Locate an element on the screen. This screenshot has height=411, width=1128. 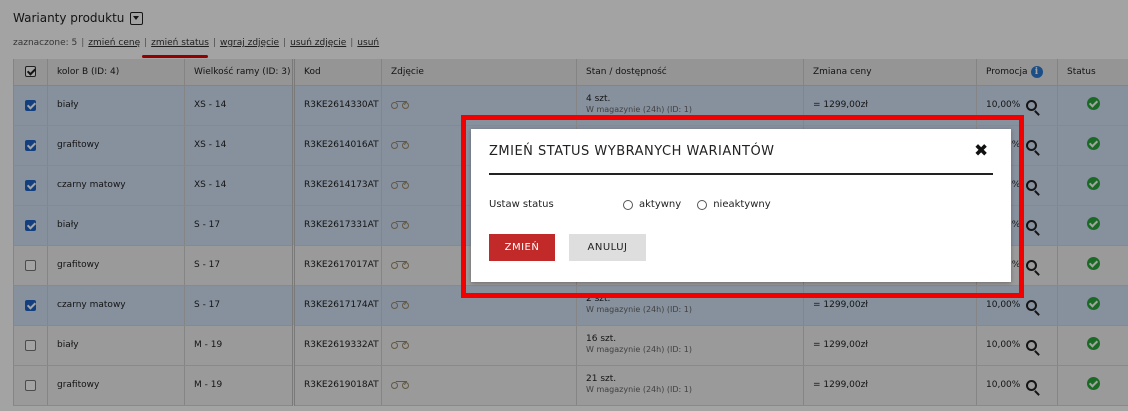
status-radio-group: aktywny nieaktywny is located at coordinates (697, 204).